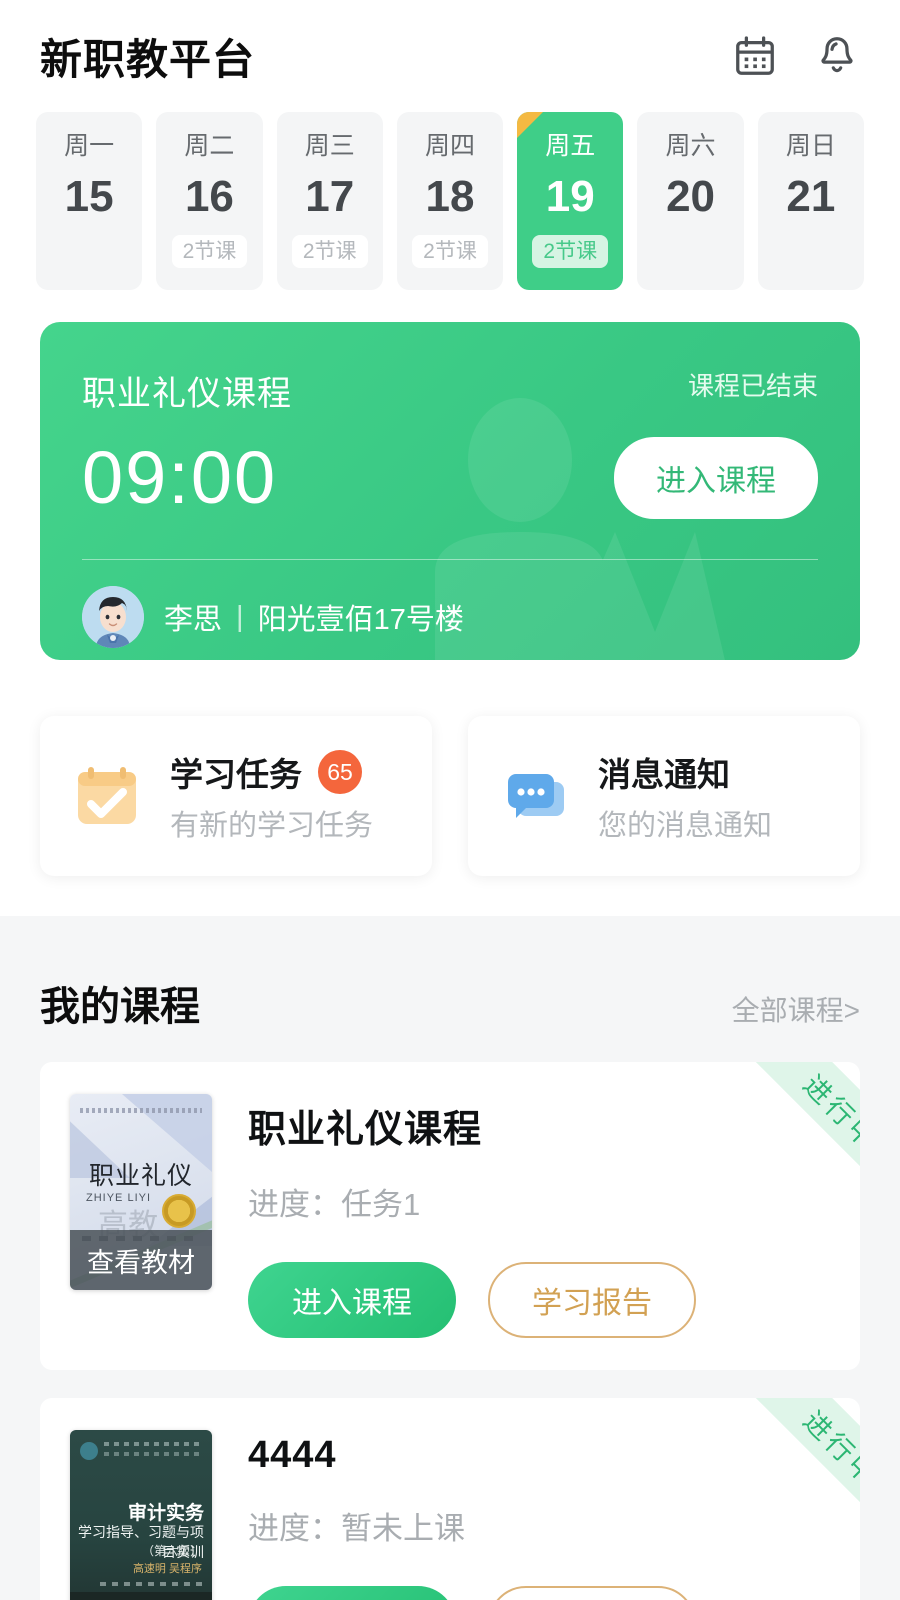 This screenshot has width=900, height=1600. What do you see at coordinates (685, 826) in the screenshot?
I see `tile-subtitle: 您的消息通知` at bounding box center [685, 826].